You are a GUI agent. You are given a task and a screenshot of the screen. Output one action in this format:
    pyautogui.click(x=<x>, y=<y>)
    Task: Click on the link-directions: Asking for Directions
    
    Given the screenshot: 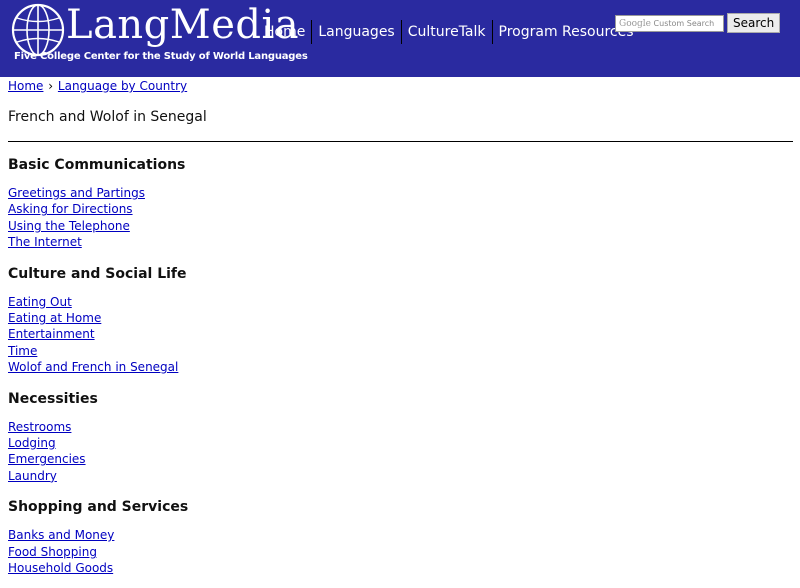 What is the action you would take?
    pyautogui.click(x=400, y=209)
    